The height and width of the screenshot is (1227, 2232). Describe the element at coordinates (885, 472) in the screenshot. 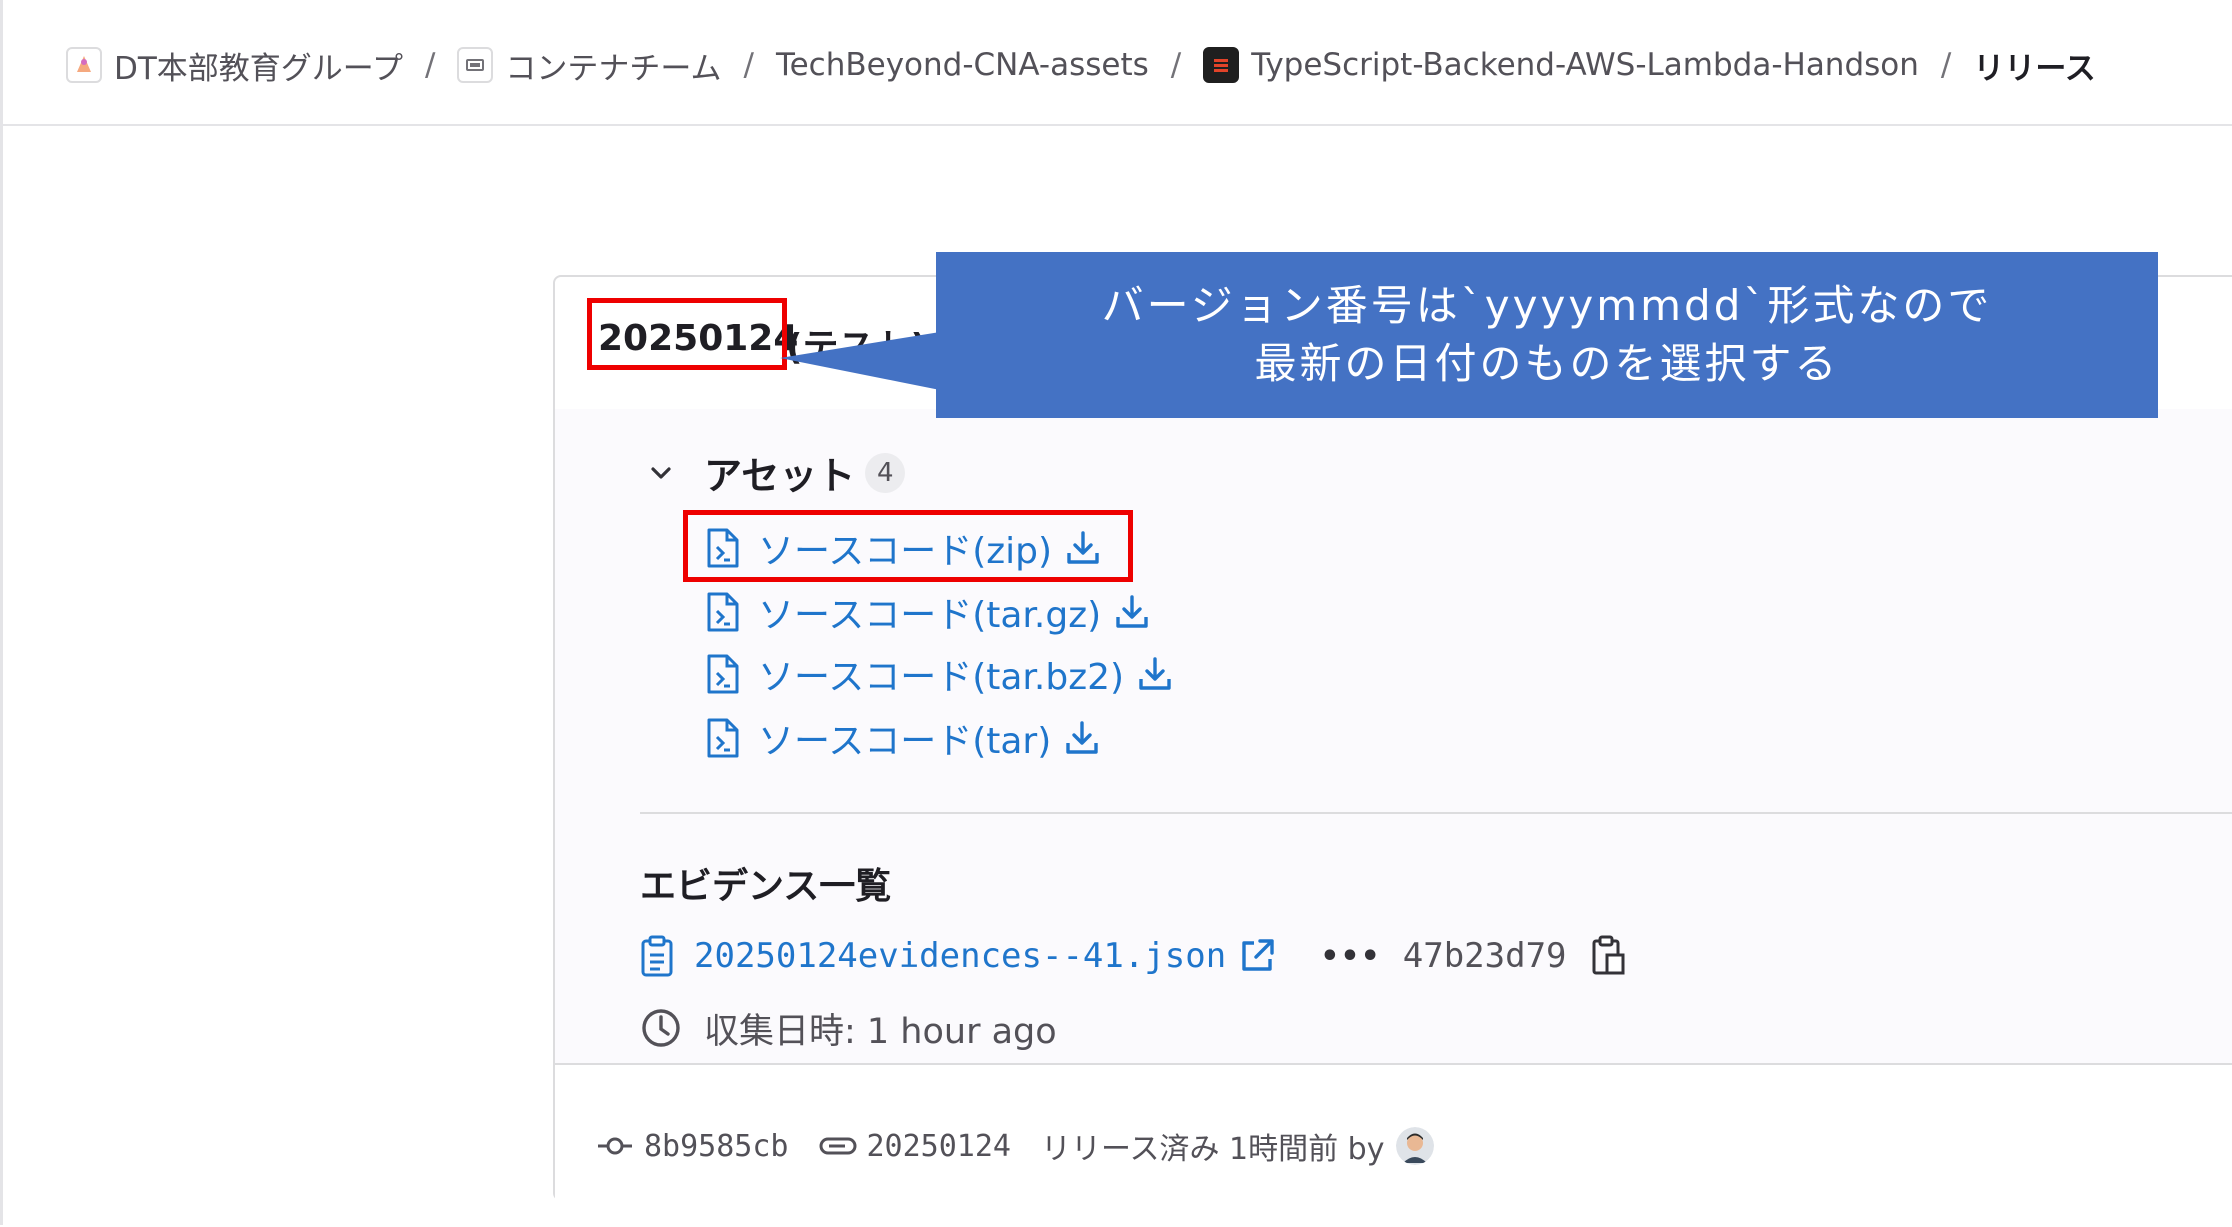

I see `assets-count-badge: 4` at that location.